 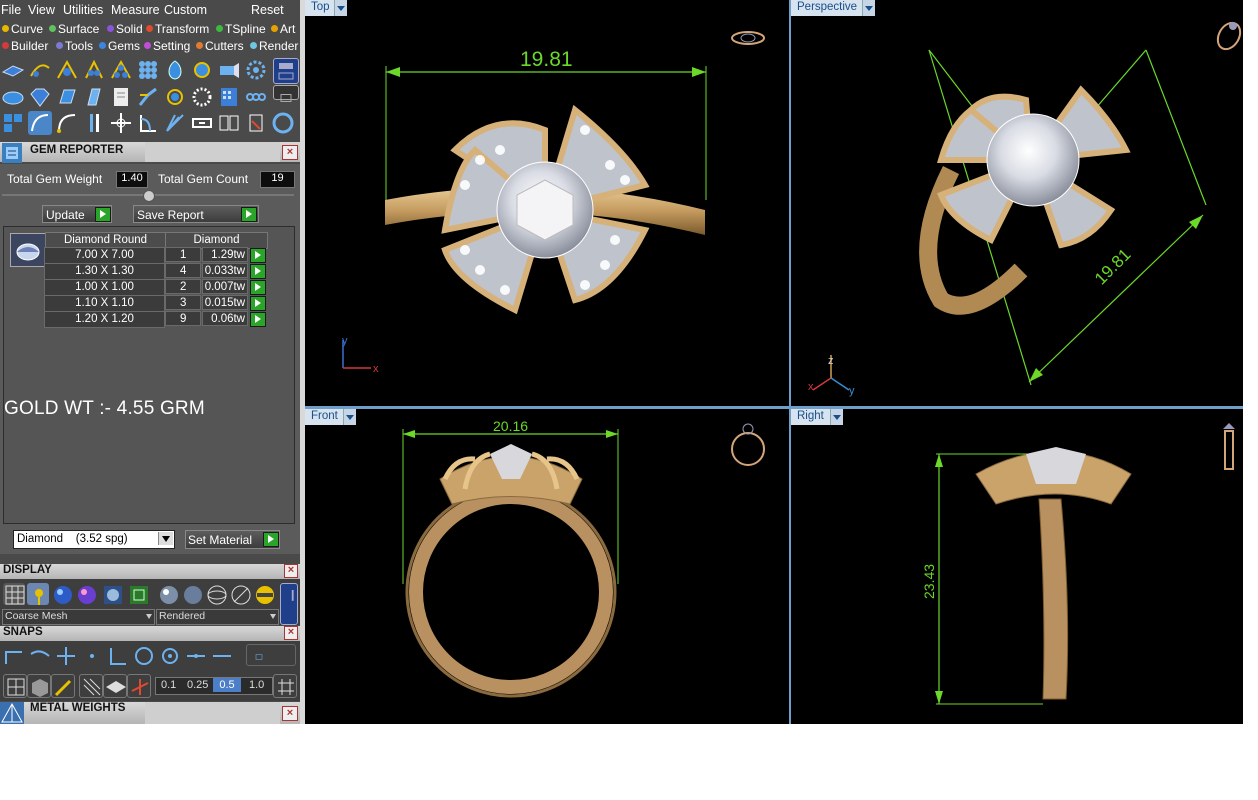 What do you see at coordinates (159, 319) in the screenshot?
I see `table-row: 1.20 X 1.20 9 0.06tw` at bounding box center [159, 319].